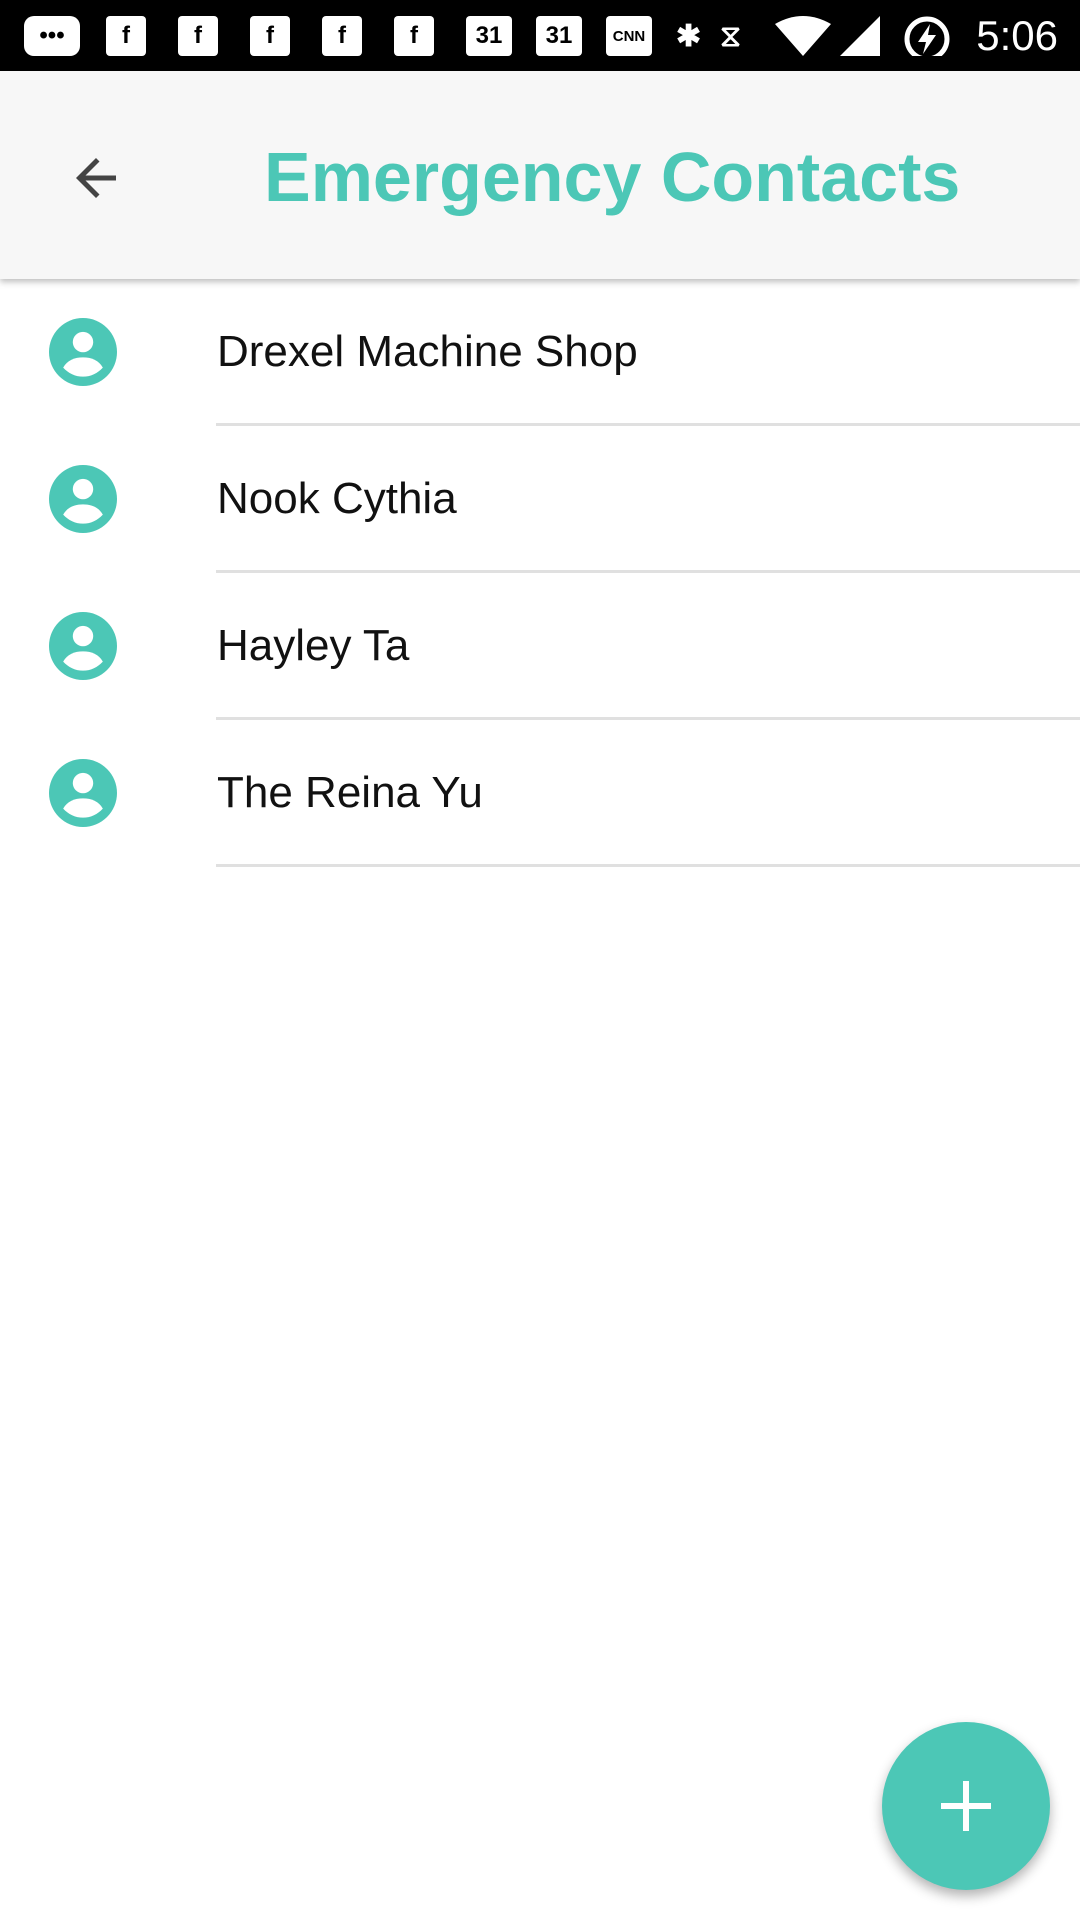  I want to click on add-contact-button, so click(966, 1806).